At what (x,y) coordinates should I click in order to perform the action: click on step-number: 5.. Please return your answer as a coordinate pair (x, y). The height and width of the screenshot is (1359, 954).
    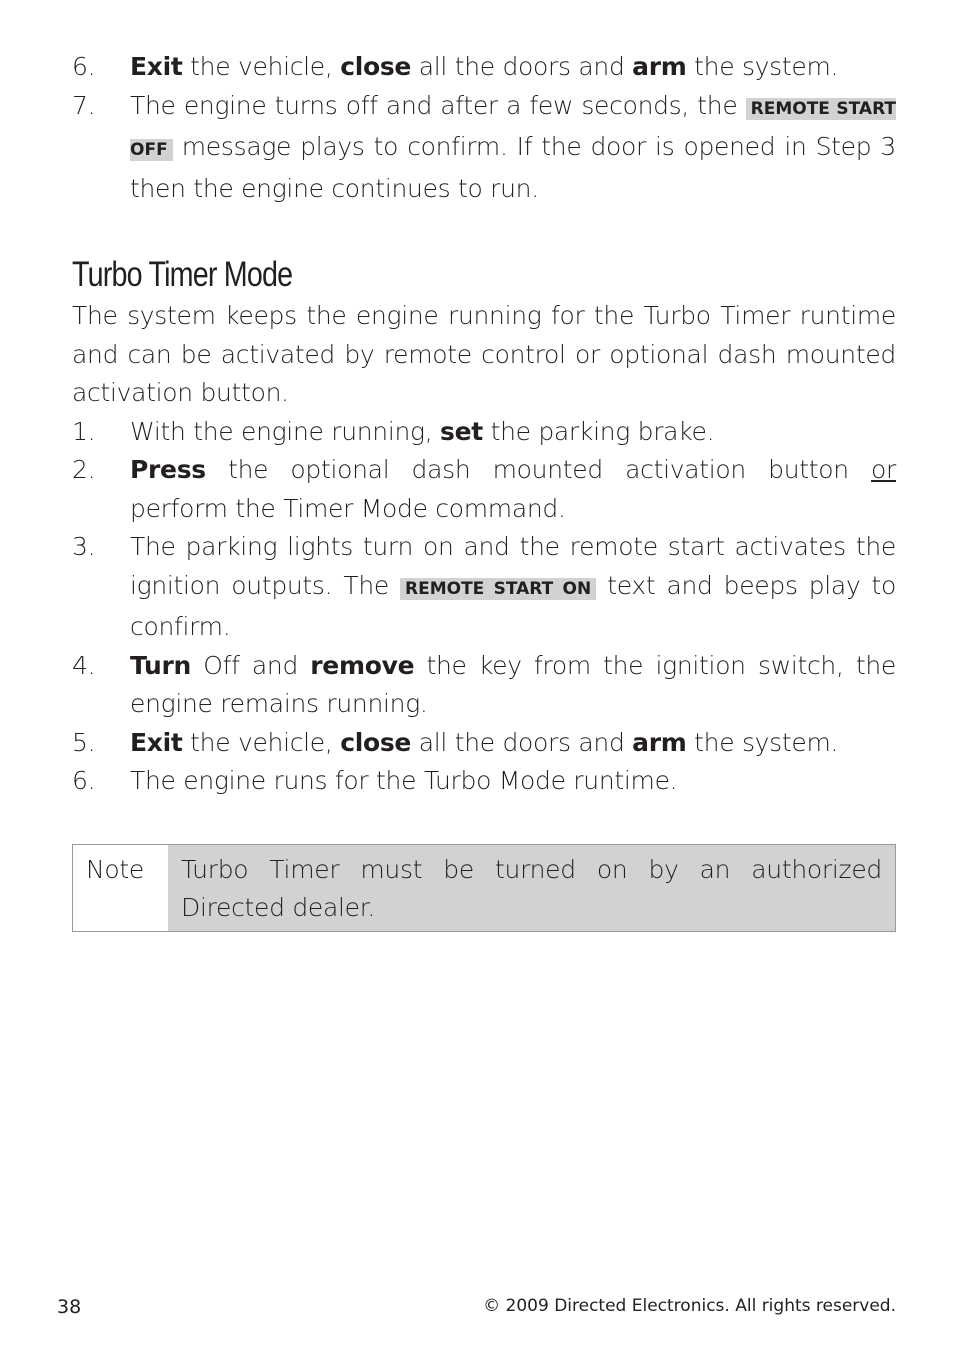
    Looking at the image, I should click on (84, 742).